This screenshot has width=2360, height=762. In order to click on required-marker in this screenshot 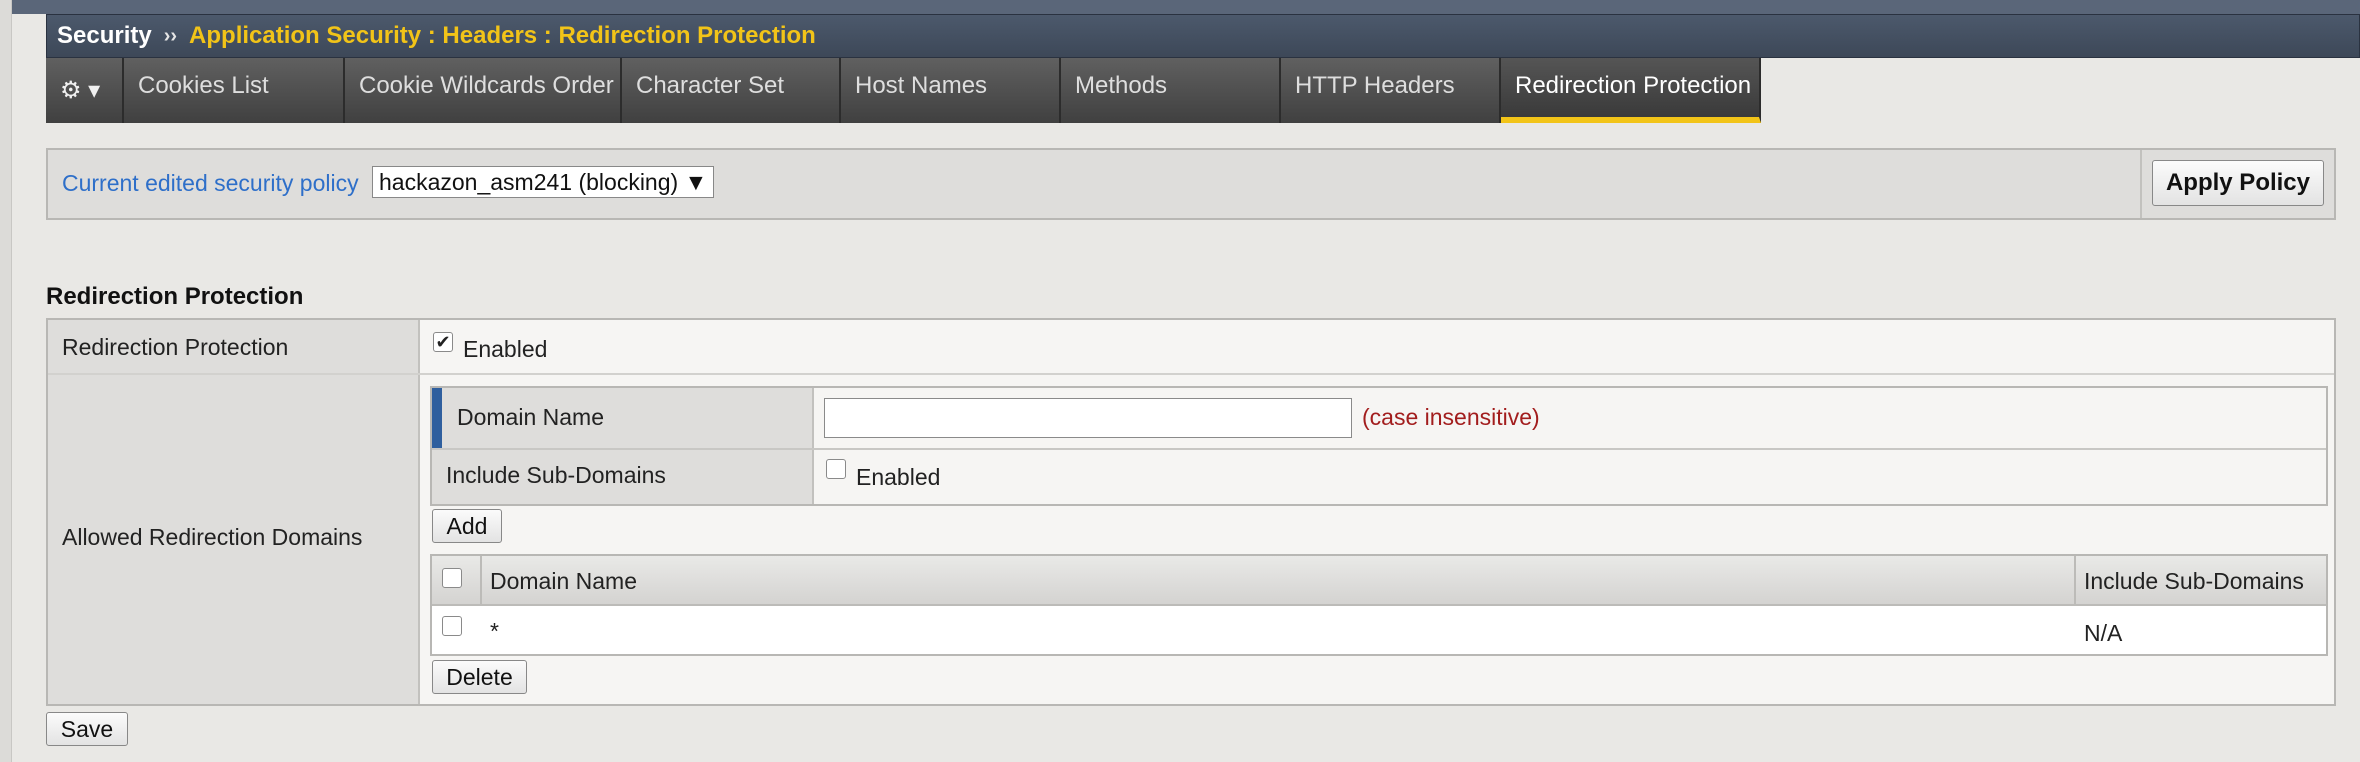, I will do `click(437, 418)`.